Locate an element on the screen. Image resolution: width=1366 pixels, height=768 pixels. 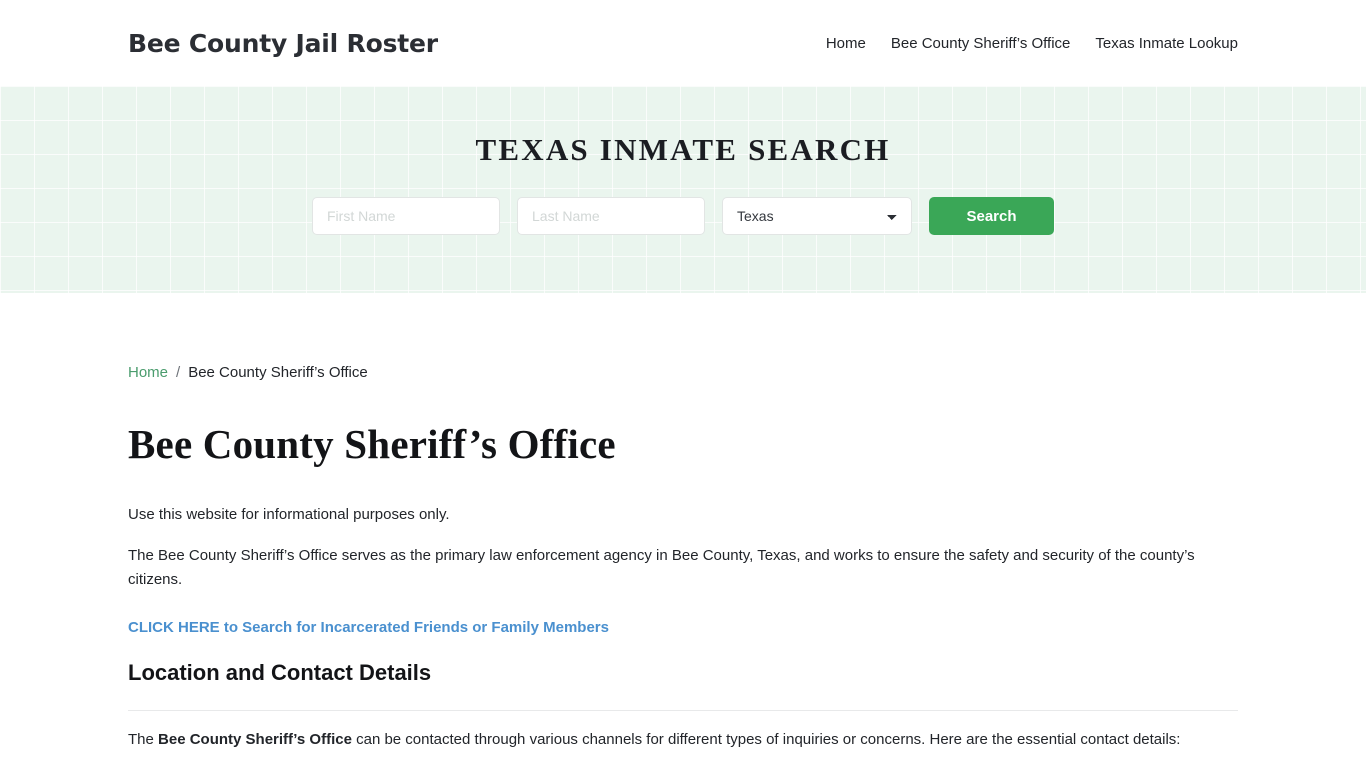
breadcrumb-link-home: Home is located at coordinates (148, 372).